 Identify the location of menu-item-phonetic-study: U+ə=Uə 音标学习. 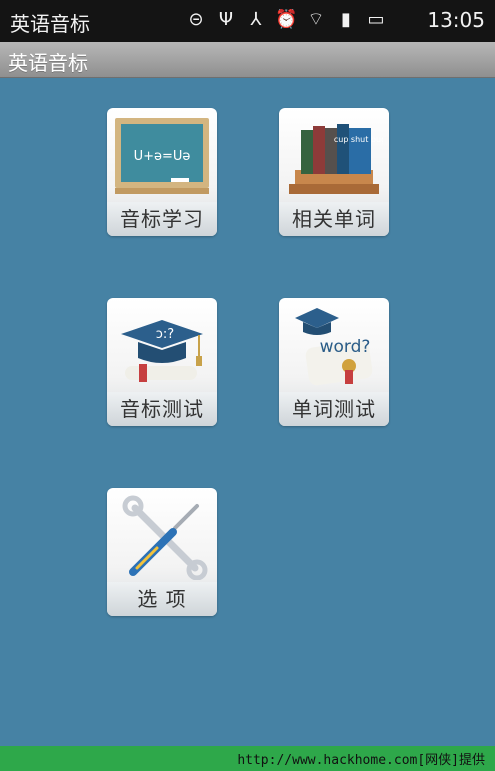
(162, 172).